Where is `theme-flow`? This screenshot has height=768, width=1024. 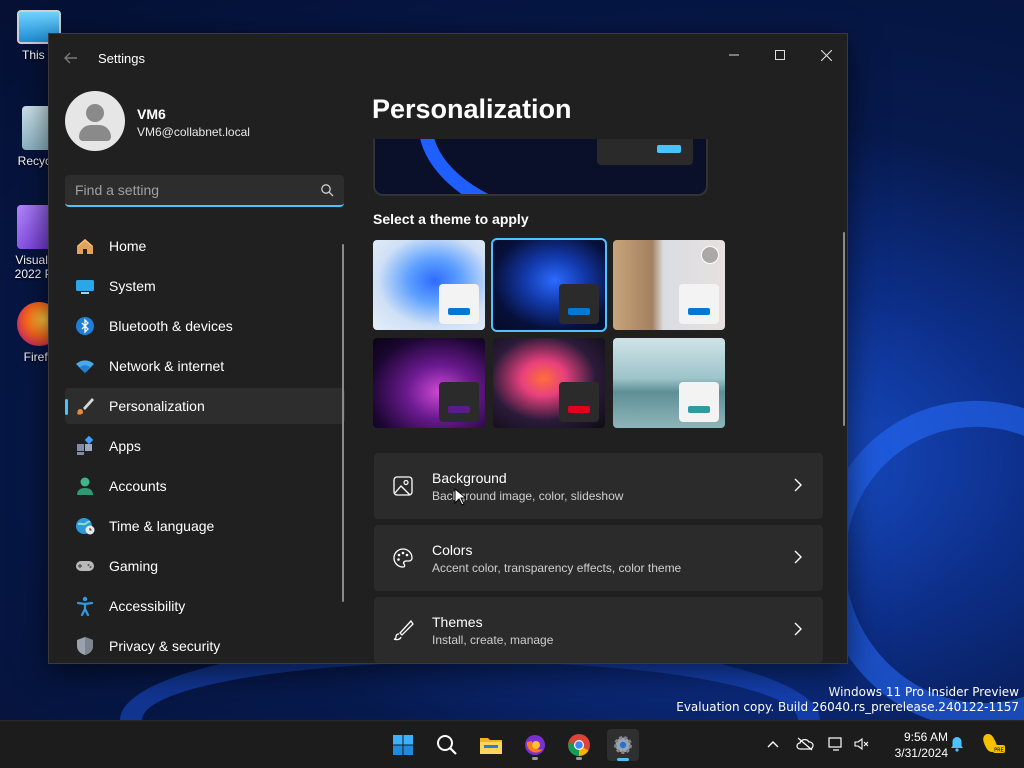 theme-flow is located at coordinates (669, 383).